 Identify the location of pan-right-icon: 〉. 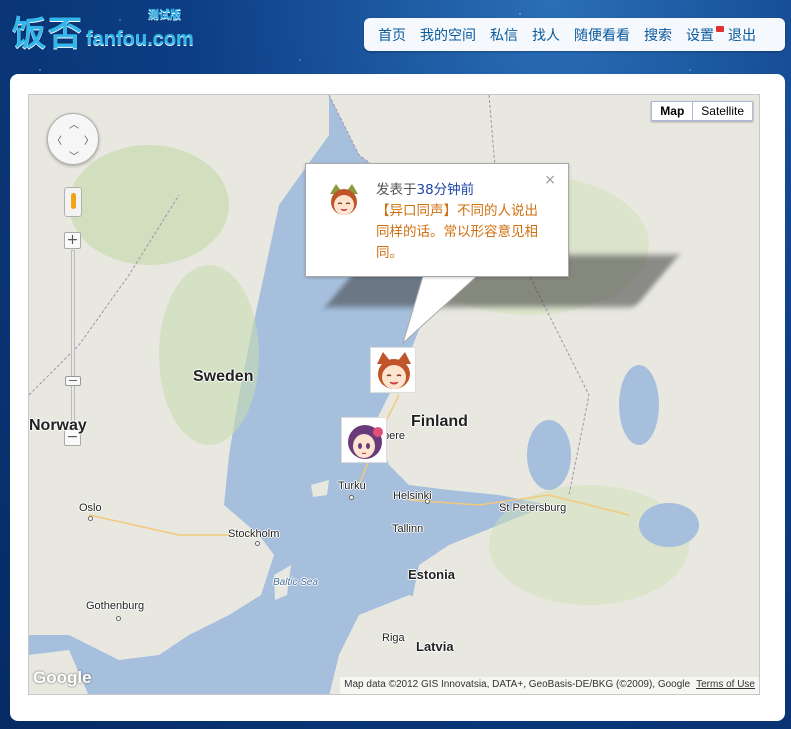
(89, 139).